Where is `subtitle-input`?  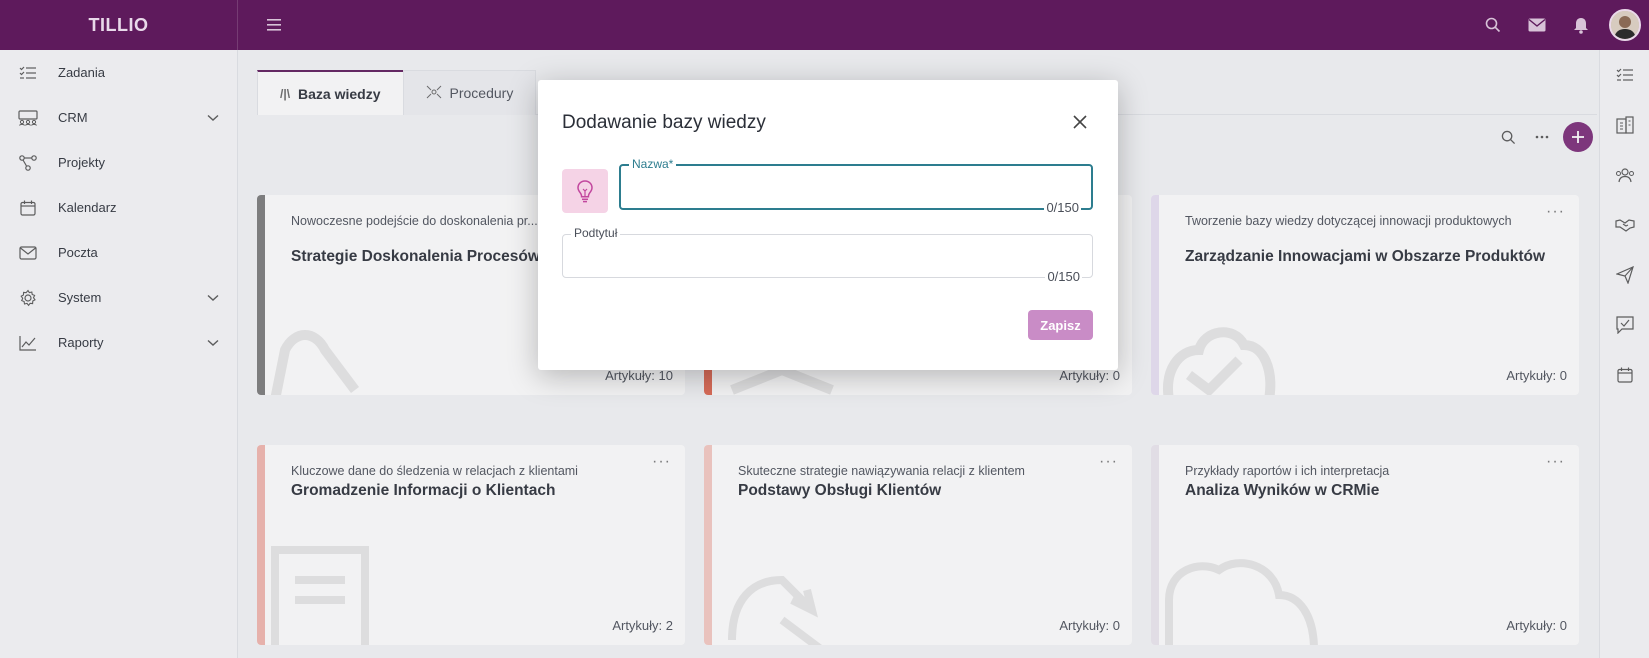 subtitle-input is located at coordinates (763, 259).